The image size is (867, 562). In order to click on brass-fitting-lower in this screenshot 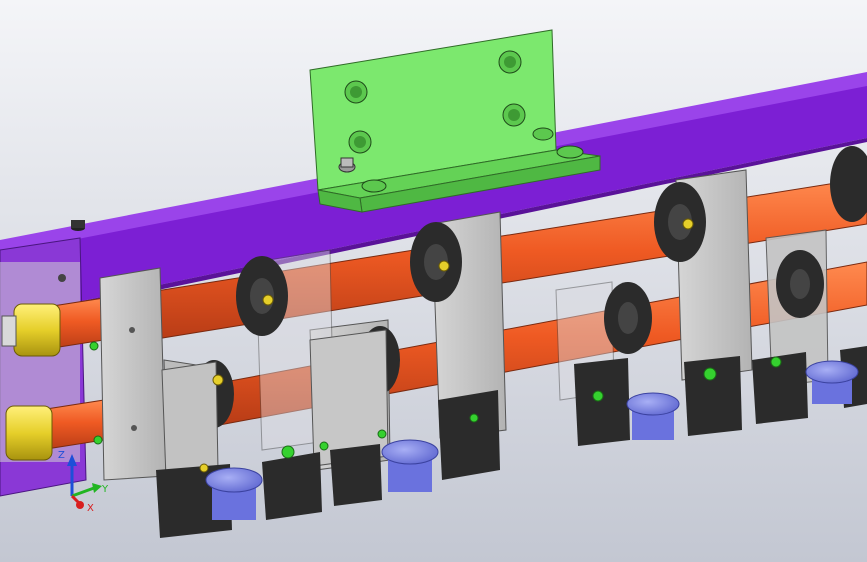, I will do `click(29, 433)`.